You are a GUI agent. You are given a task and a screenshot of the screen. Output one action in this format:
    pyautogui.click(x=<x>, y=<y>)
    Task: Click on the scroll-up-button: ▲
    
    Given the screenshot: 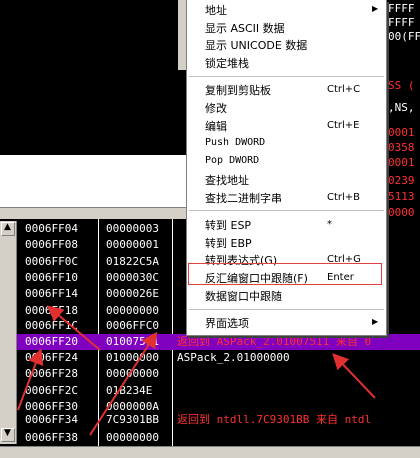 What is the action you would take?
    pyautogui.click(x=8, y=229)
    